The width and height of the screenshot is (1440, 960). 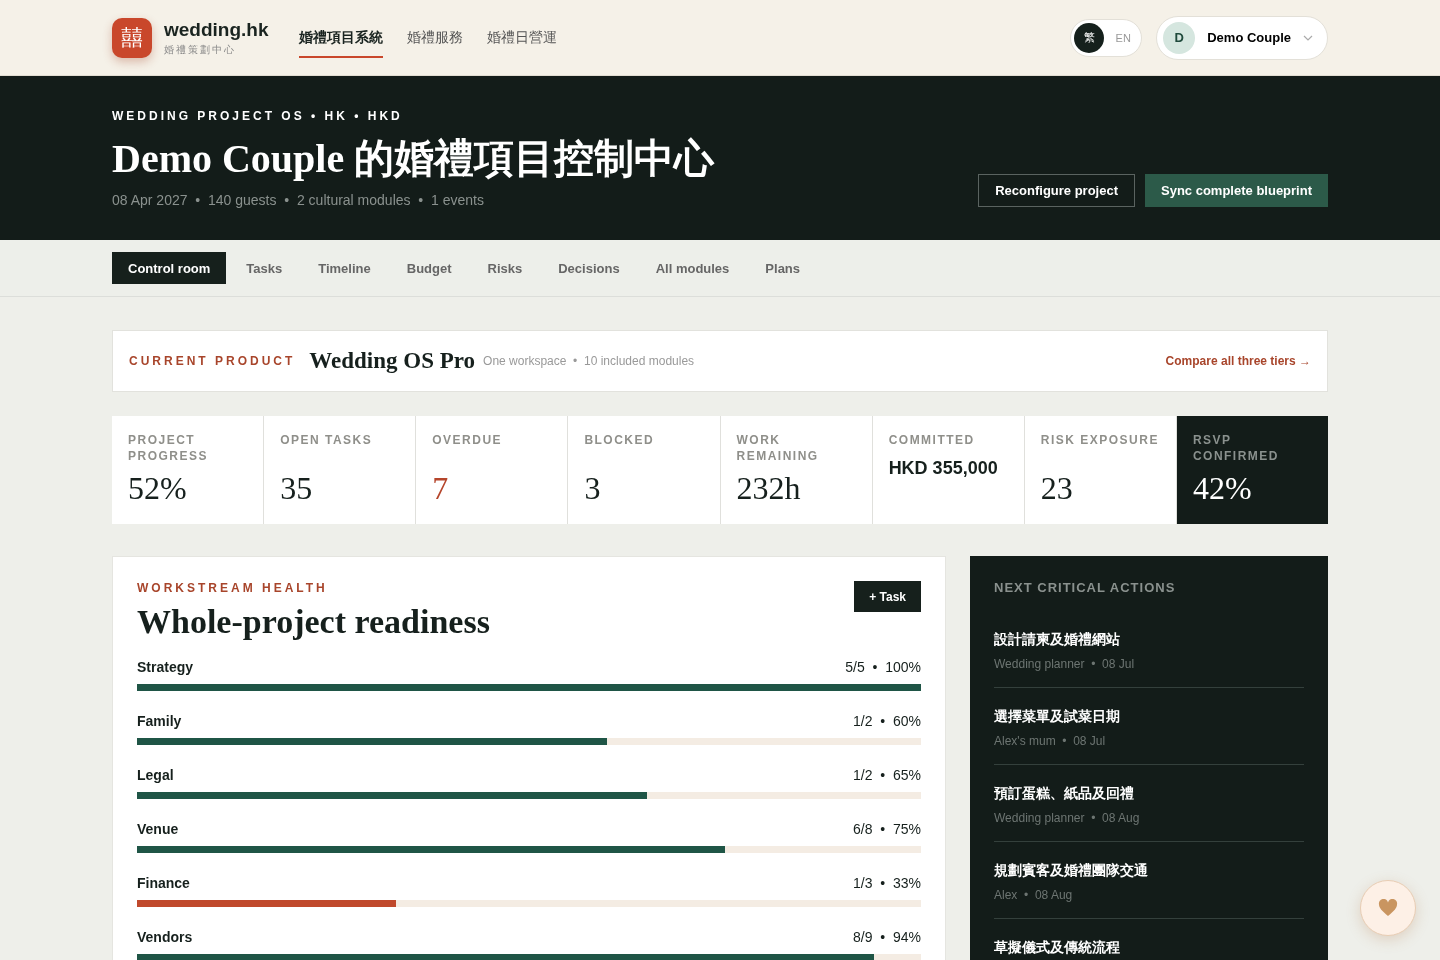 What do you see at coordinates (887, 775) in the screenshot?
I see `workstream-reading: 1/2 • 65%` at bounding box center [887, 775].